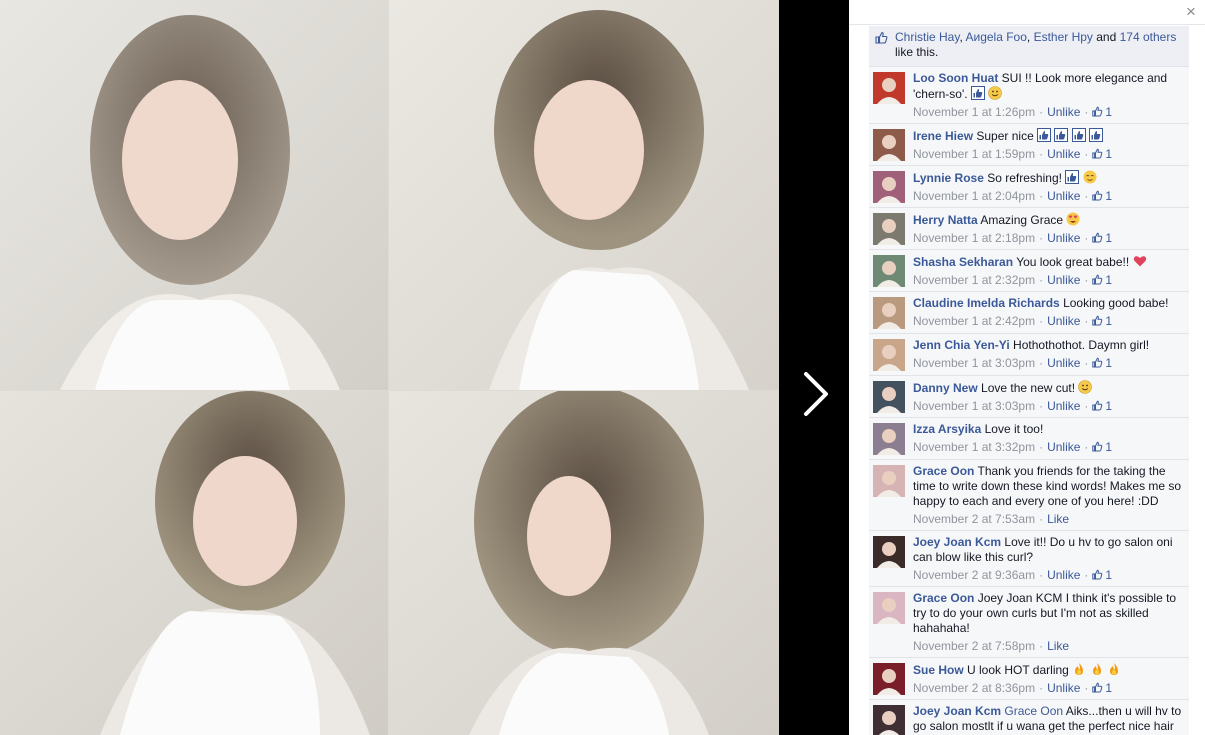  I want to click on liker-name: Aиgela Foo, so click(995, 37).